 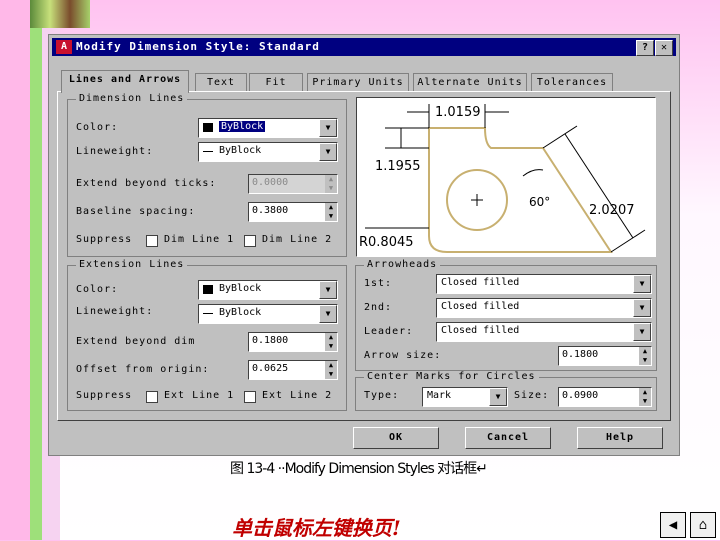 What do you see at coordinates (316, 526) in the screenshot?
I see `next-page-hint: 单击鼠标左键换页!` at bounding box center [316, 526].